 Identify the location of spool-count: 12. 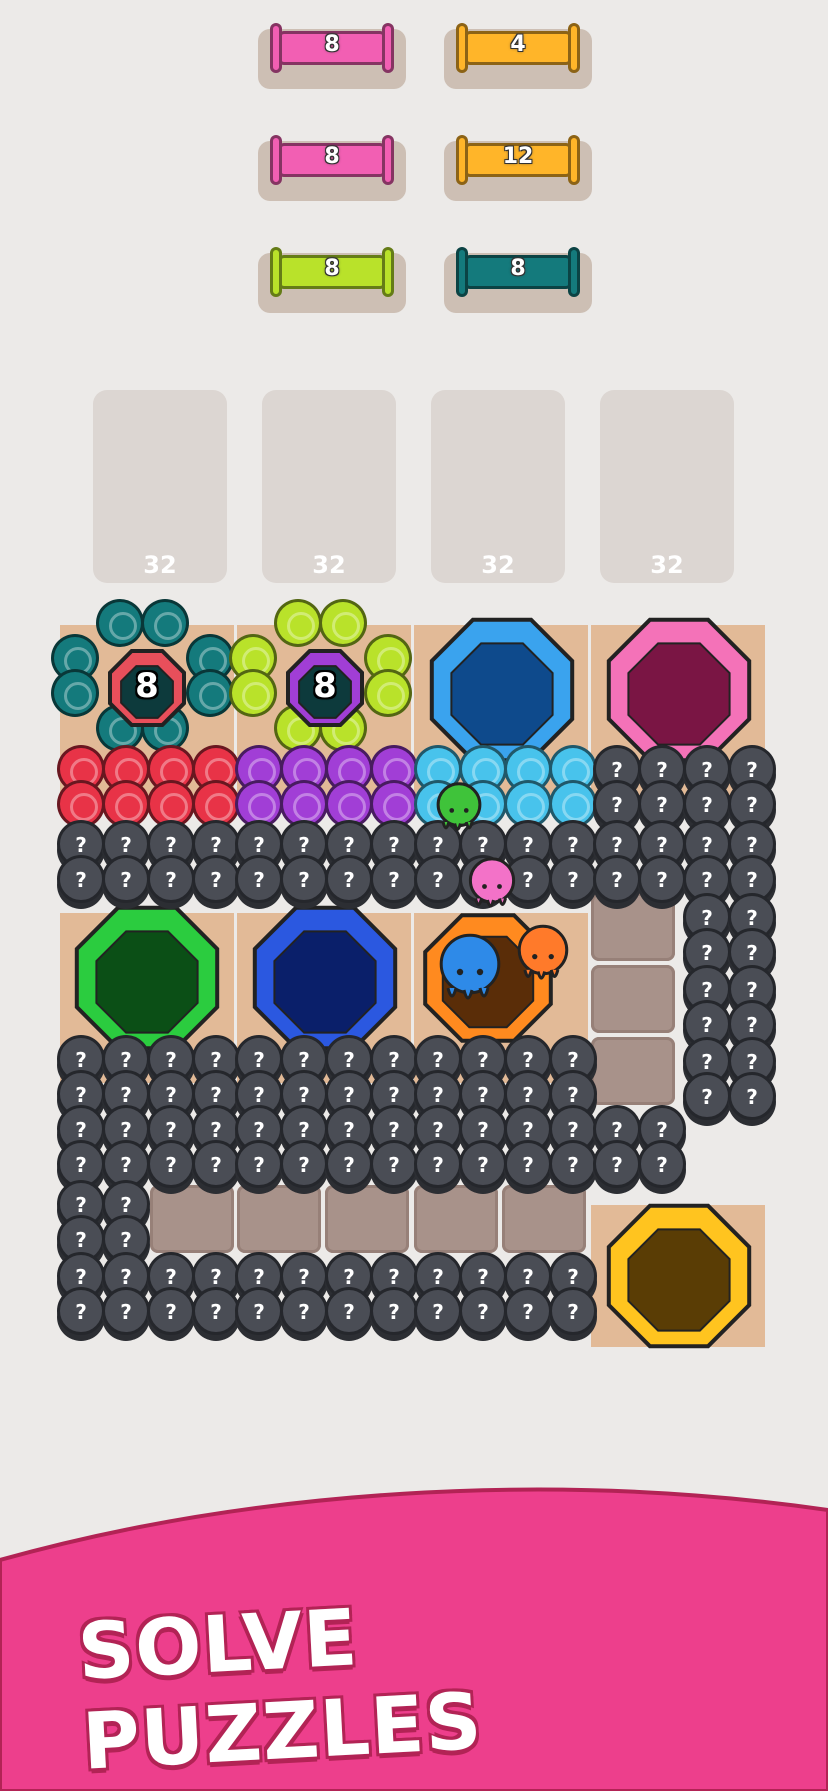
(518, 156).